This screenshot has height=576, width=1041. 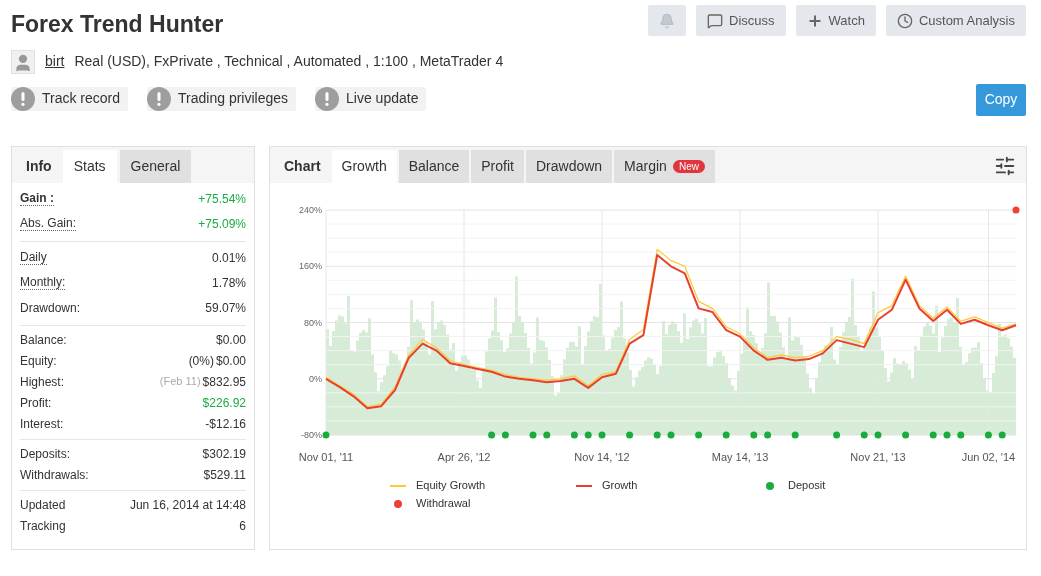 What do you see at coordinates (48, 224) in the screenshot?
I see `stat-label: Abs. Gain:` at bounding box center [48, 224].